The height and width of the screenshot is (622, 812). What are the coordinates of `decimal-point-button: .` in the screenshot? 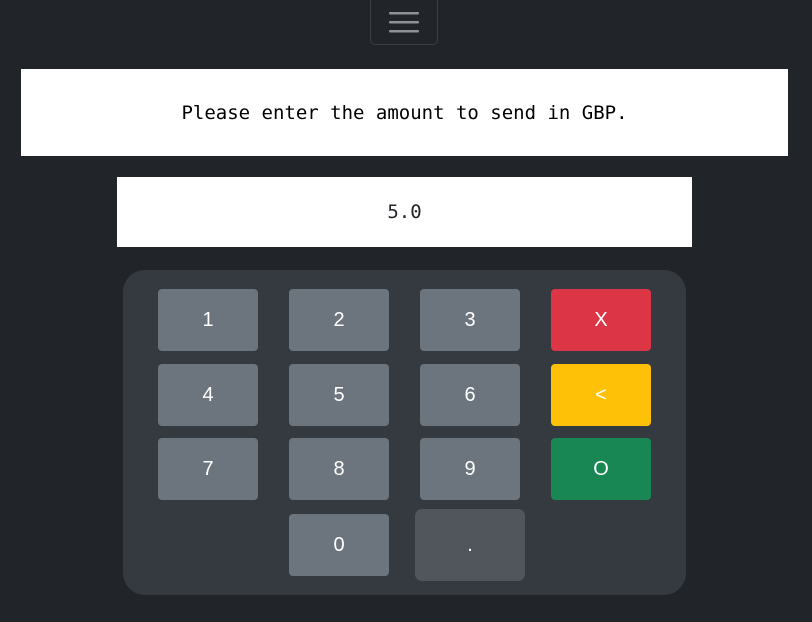 It's located at (470, 545).